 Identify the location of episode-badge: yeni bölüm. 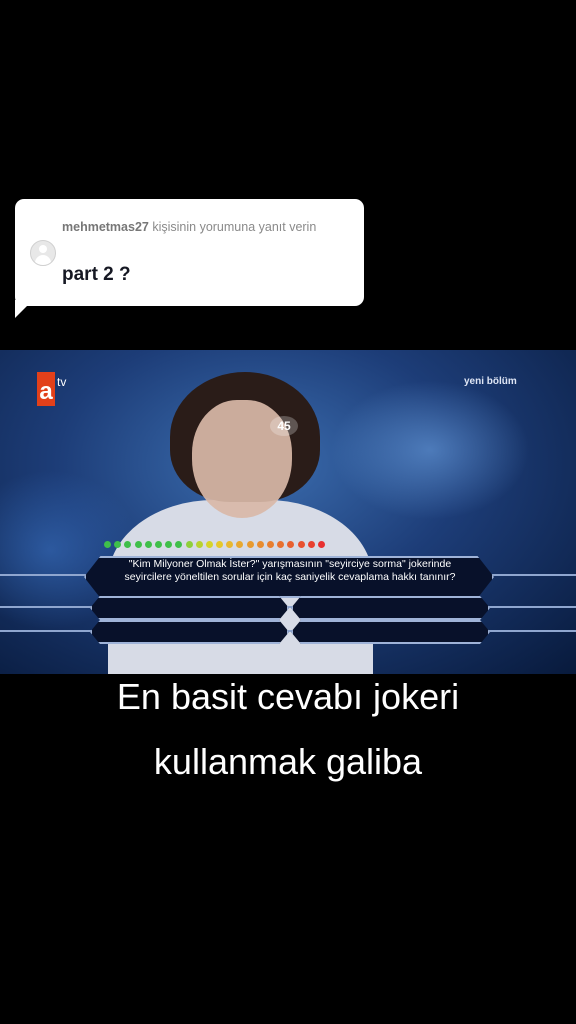
(490, 381).